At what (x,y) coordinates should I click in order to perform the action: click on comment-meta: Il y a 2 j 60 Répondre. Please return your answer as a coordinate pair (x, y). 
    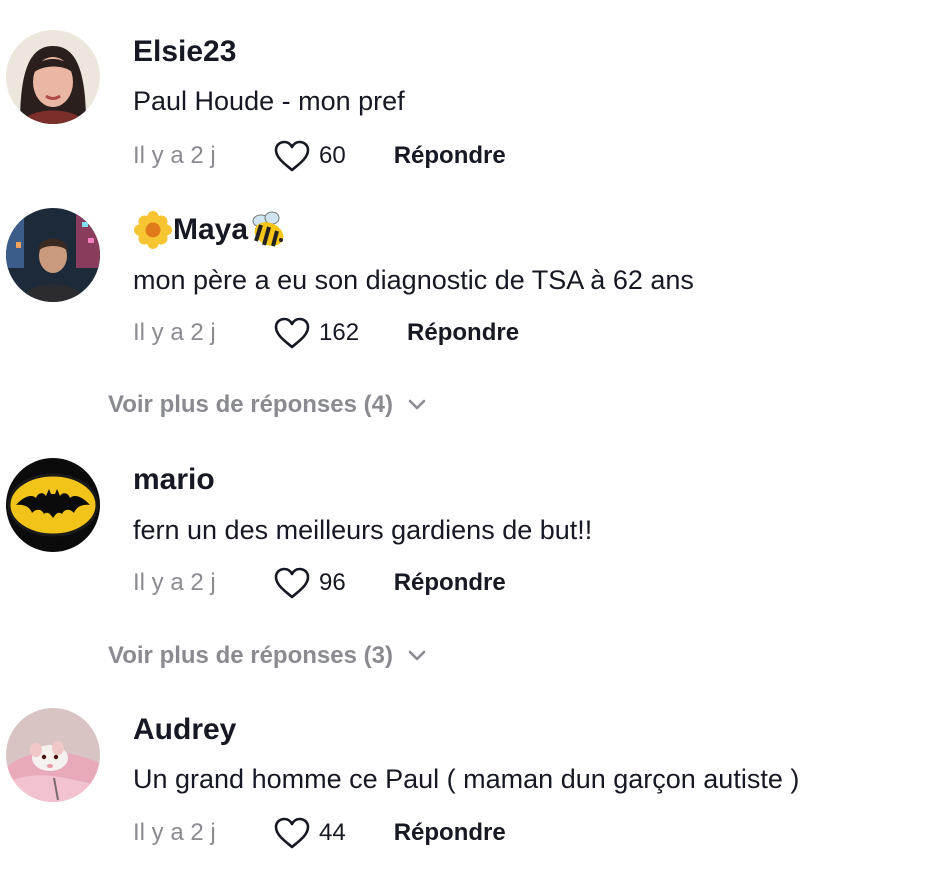
    Looking at the image, I should click on (319, 156).